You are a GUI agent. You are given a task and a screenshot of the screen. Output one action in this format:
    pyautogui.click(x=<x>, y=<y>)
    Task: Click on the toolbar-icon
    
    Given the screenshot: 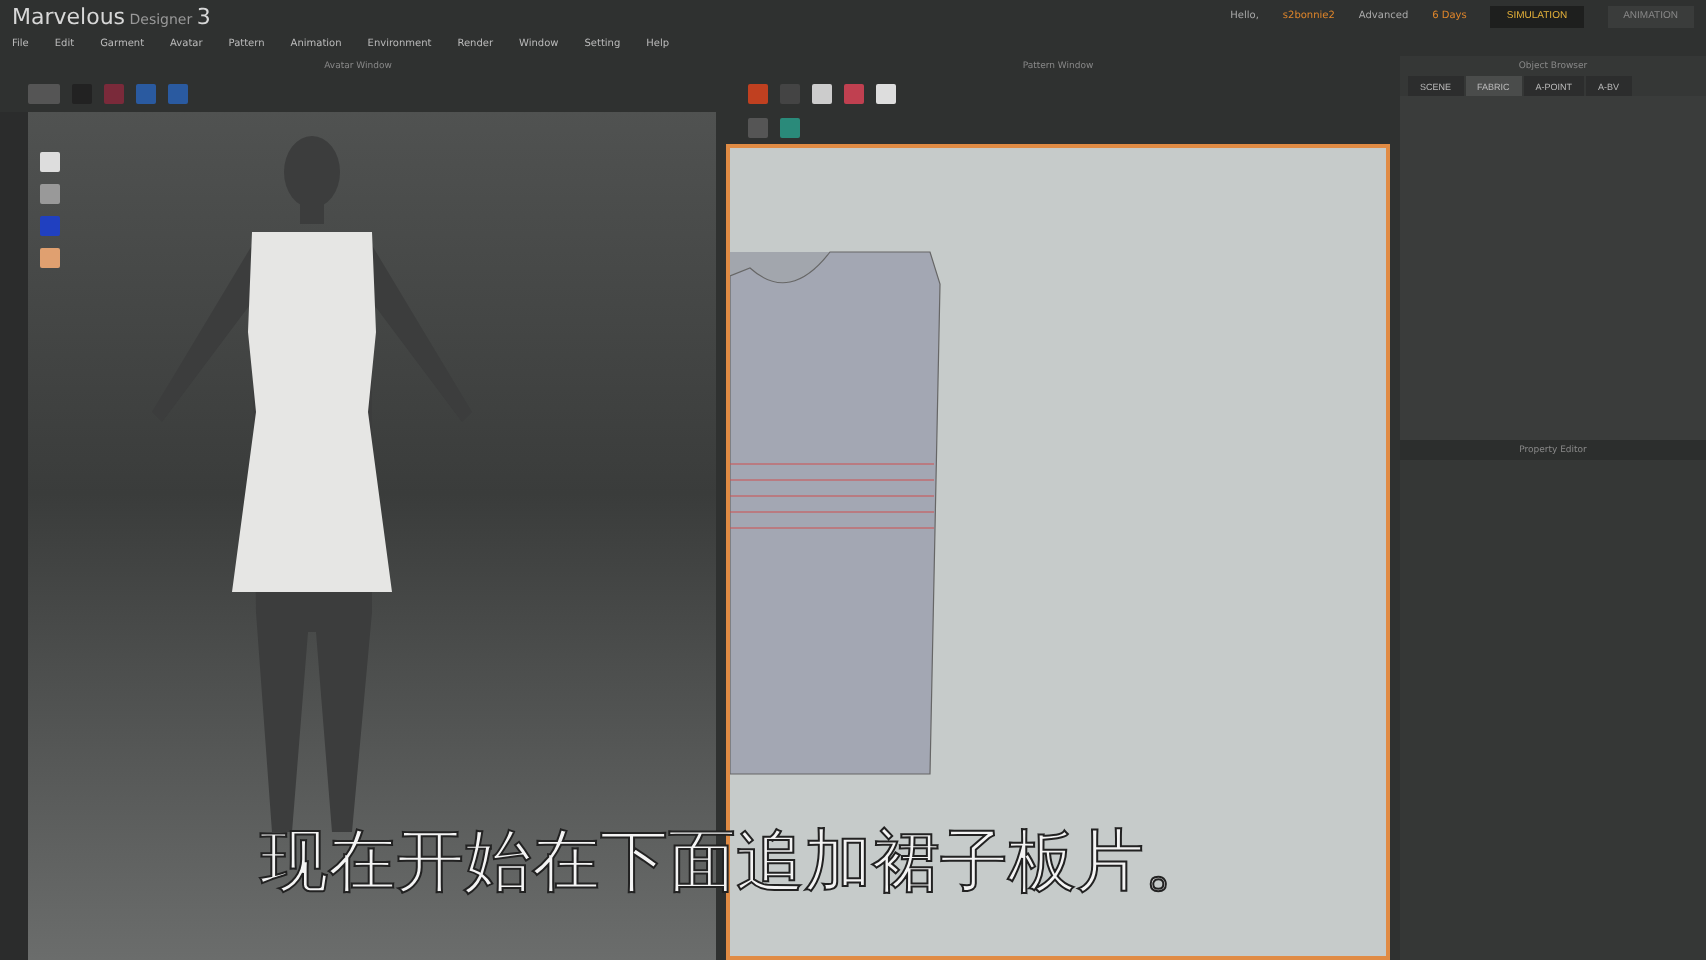 What is the action you would take?
    pyautogui.click(x=44, y=94)
    